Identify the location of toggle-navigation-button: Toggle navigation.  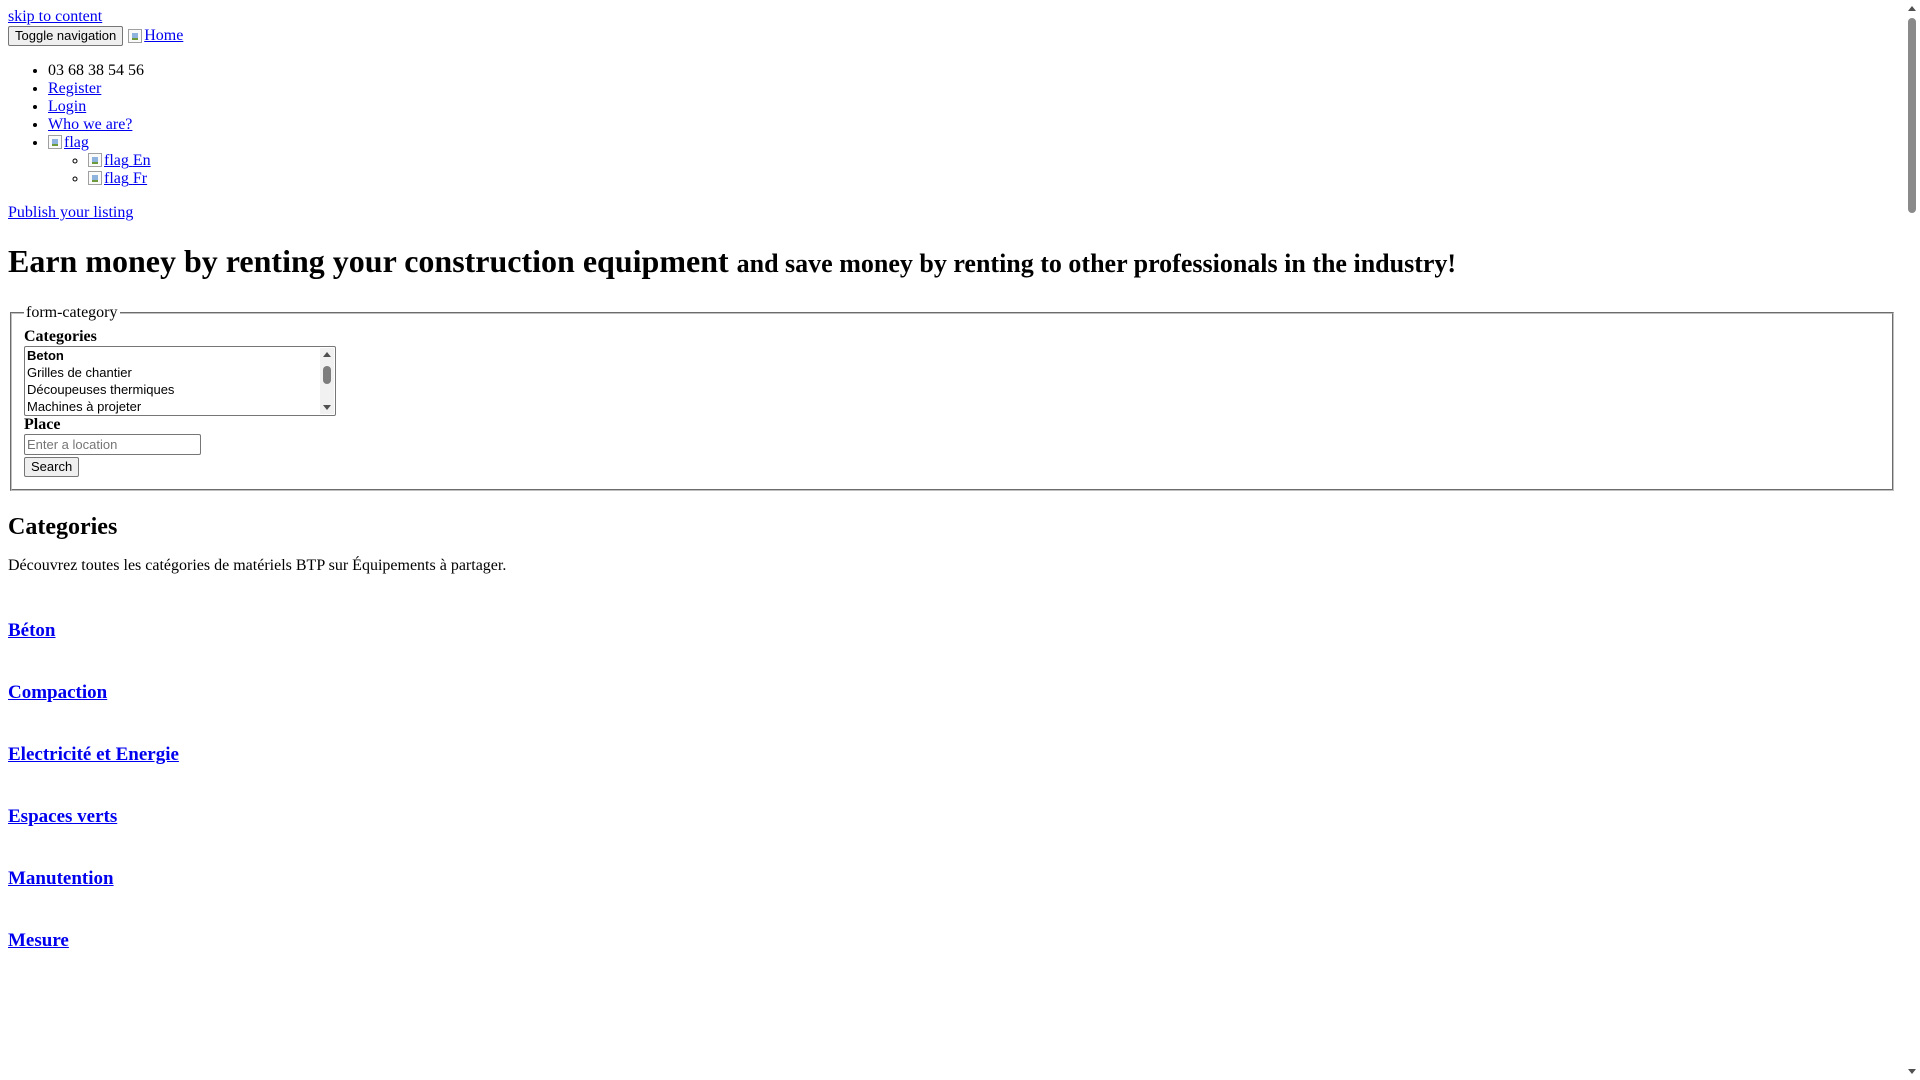
(66, 36).